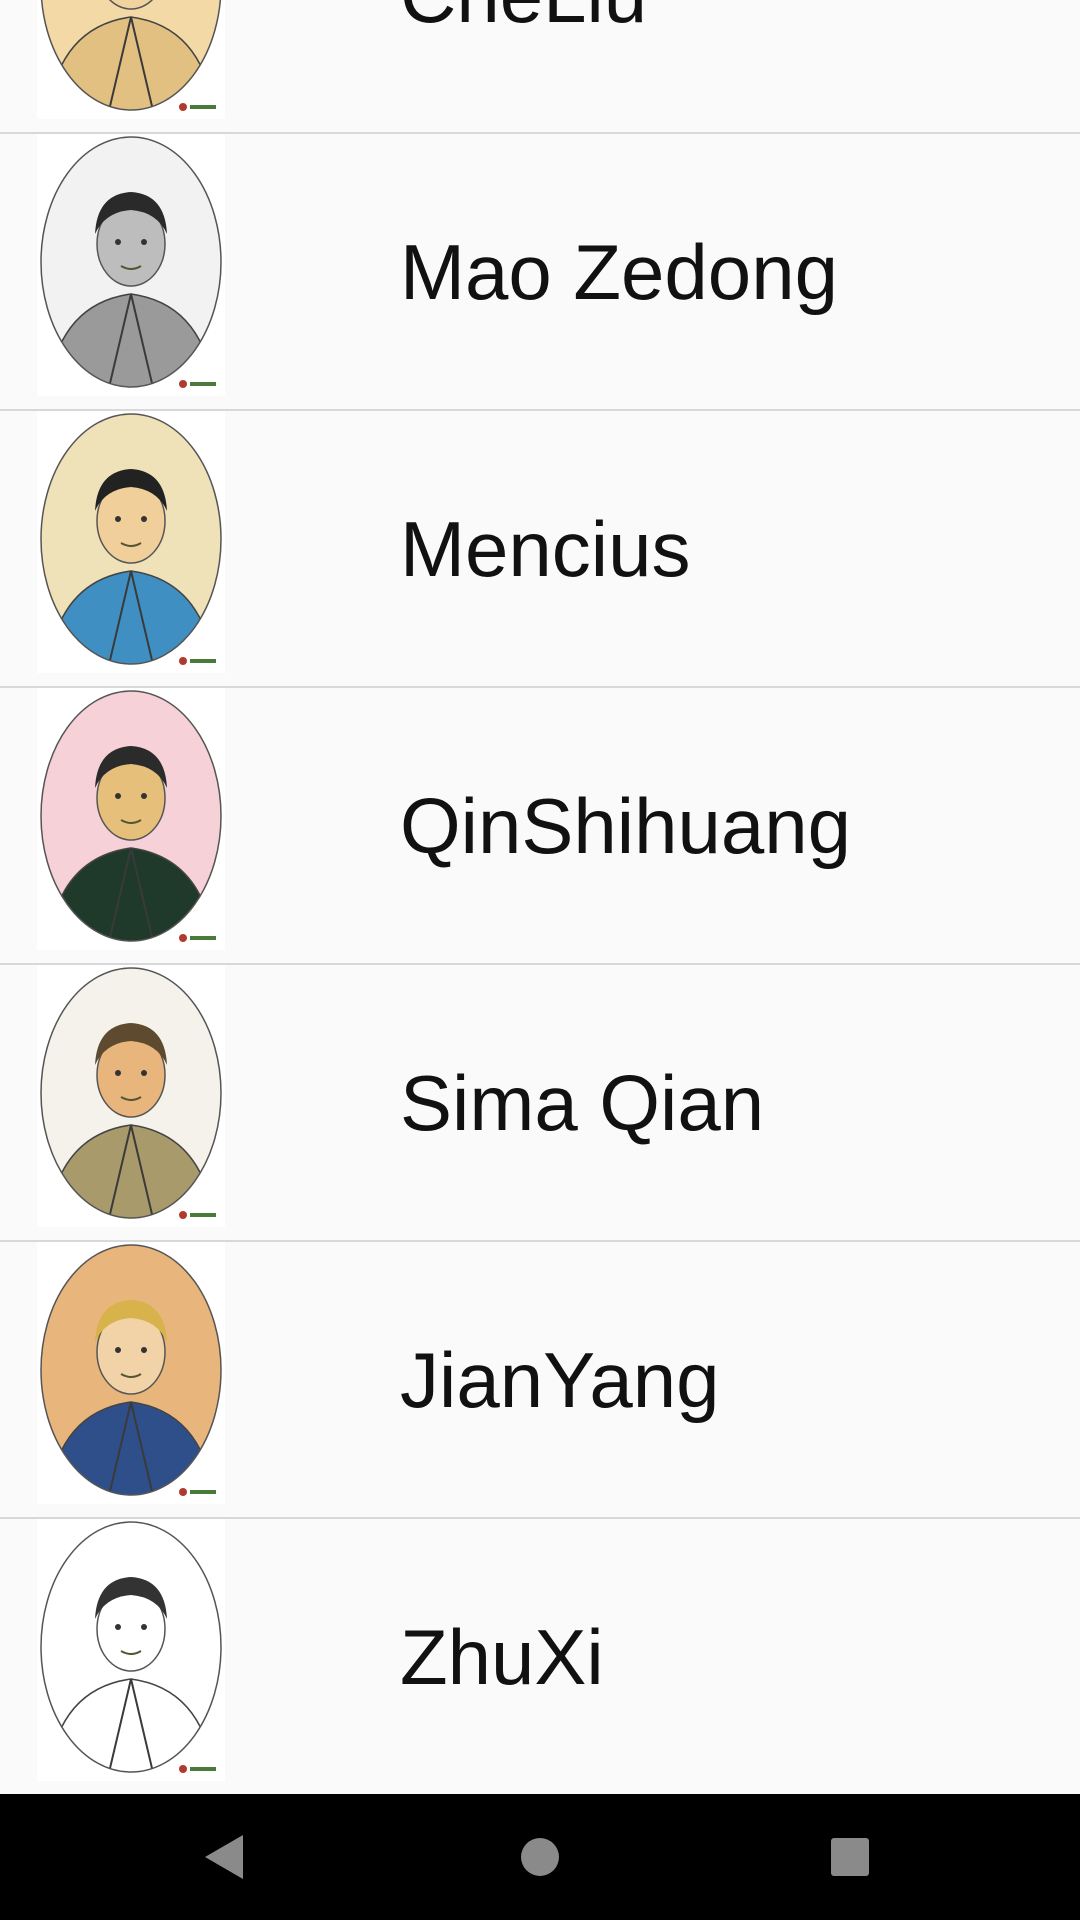  What do you see at coordinates (626, 826) in the screenshot?
I see `figure-name: QinShihuang` at bounding box center [626, 826].